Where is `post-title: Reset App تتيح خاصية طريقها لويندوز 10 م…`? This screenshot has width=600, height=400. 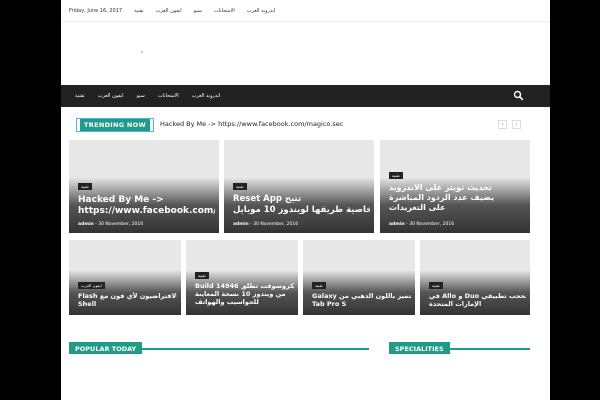 post-title: Reset App تتيح خاصية طريقها لويندوز 10 م… is located at coordinates (301, 204).